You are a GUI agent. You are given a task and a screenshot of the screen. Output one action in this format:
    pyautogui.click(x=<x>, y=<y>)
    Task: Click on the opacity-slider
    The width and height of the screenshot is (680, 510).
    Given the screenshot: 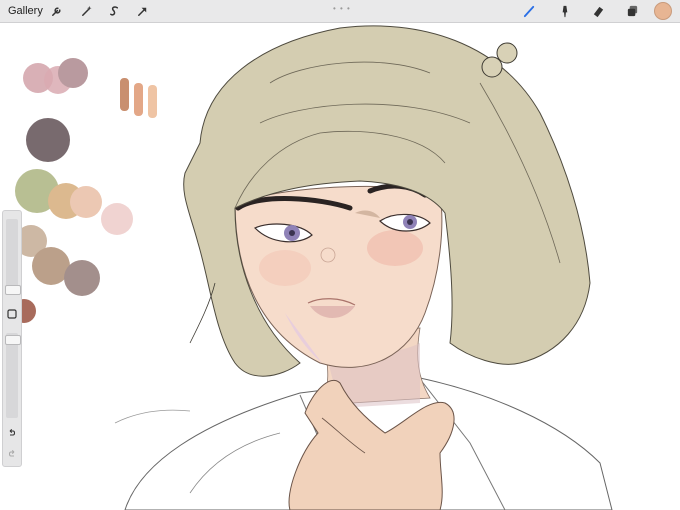 What is the action you would take?
    pyautogui.click(x=13, y=375)
    